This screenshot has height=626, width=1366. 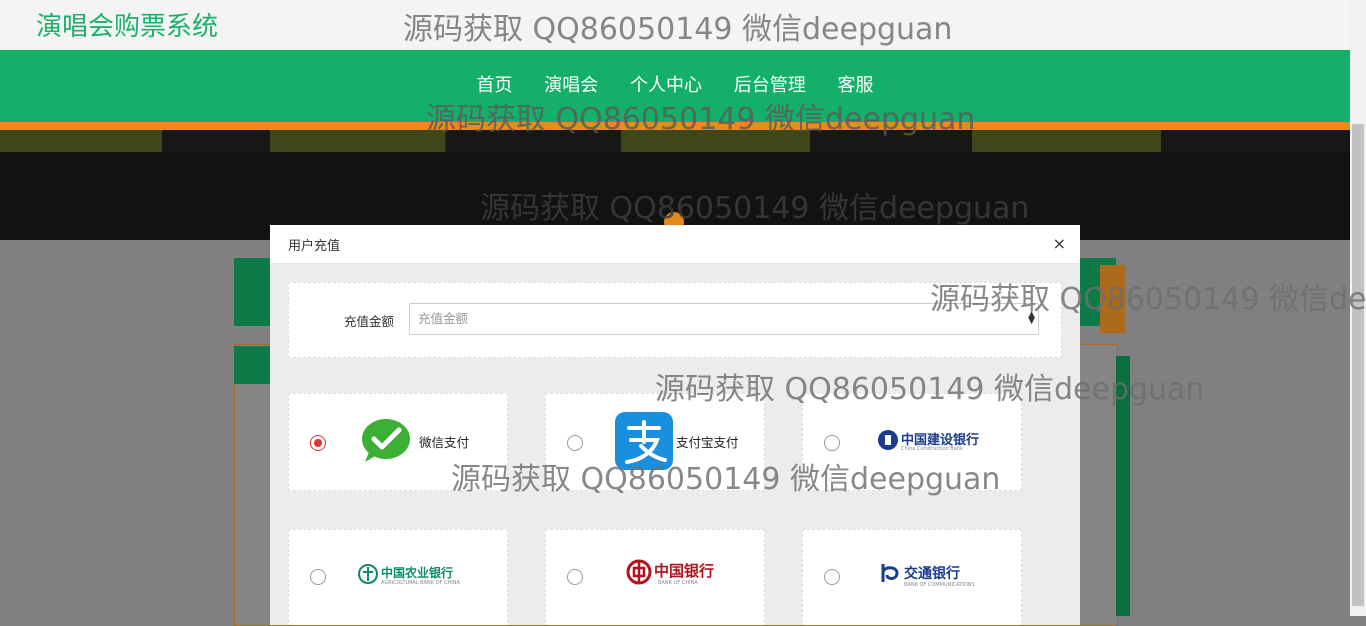 I want to click on background-panel-tab, so click(x=254, y=365).